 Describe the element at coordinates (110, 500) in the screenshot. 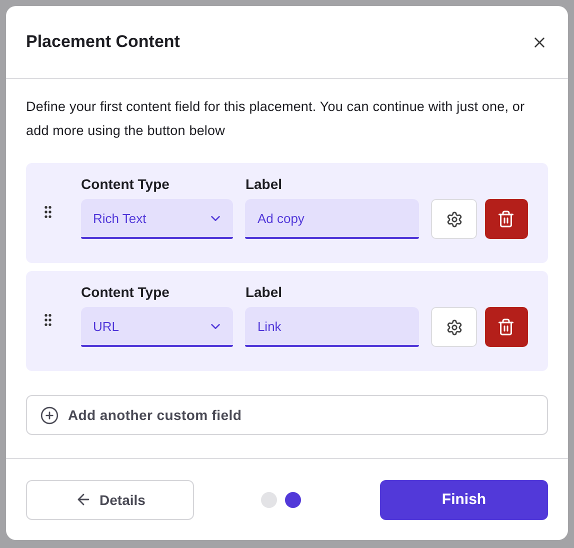

I see `back-button: Details` at that location.